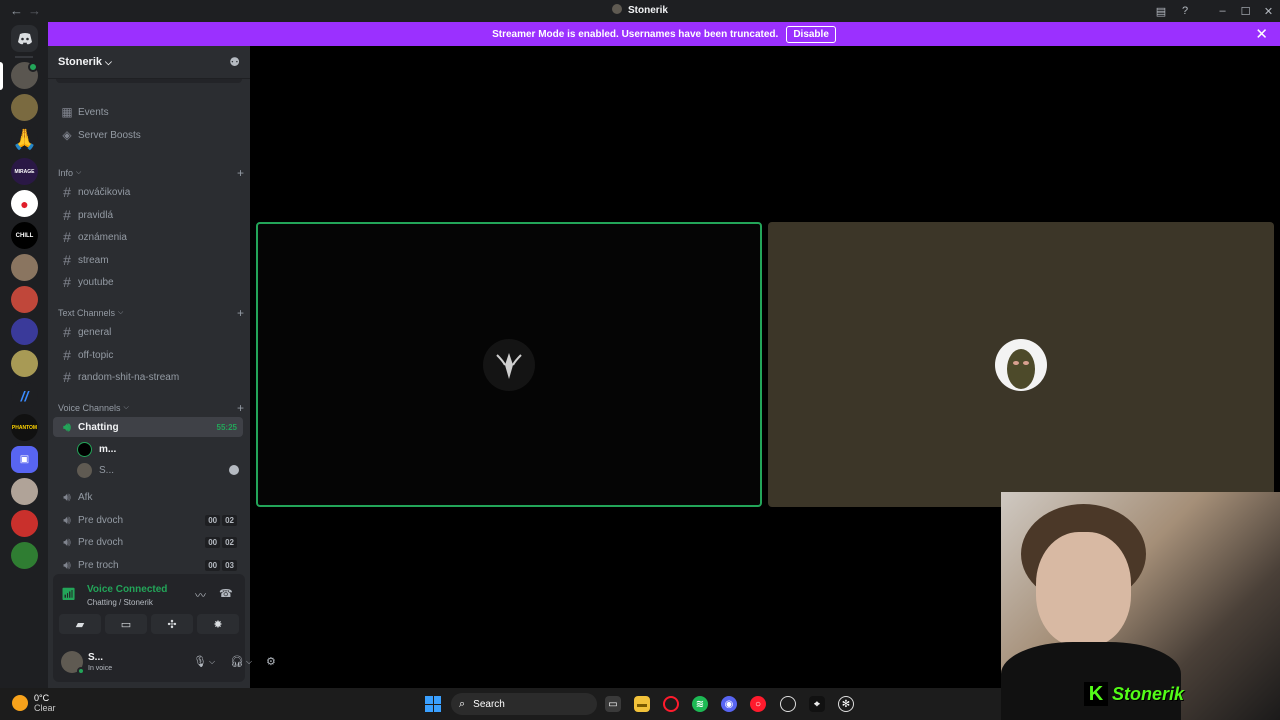 Image resolution: width=1280 pixels, height=720 pixels. Describe the element at coordinates (1091, 681) in the screenshot. I see `streamer-shirt` at that location.